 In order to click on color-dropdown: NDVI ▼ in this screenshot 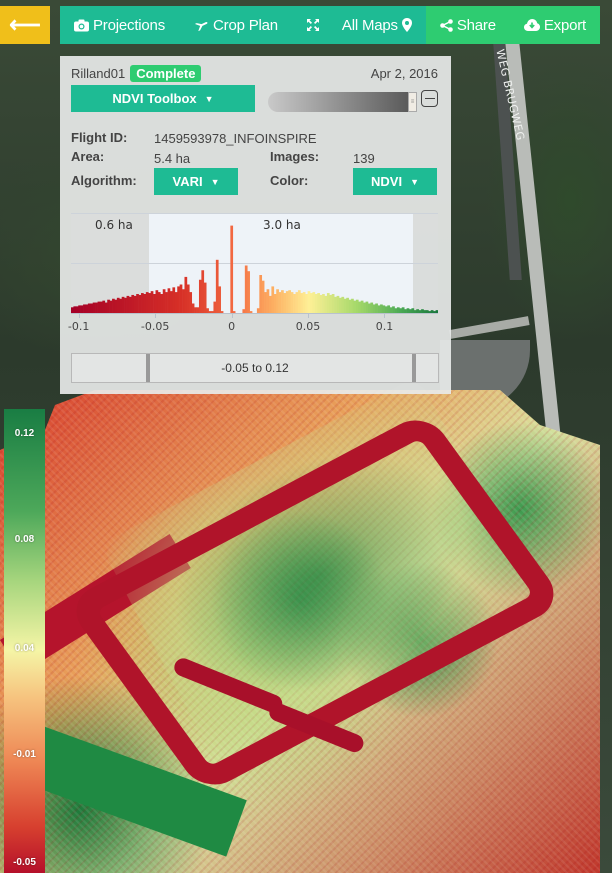, I will do `click(395, 181)`.